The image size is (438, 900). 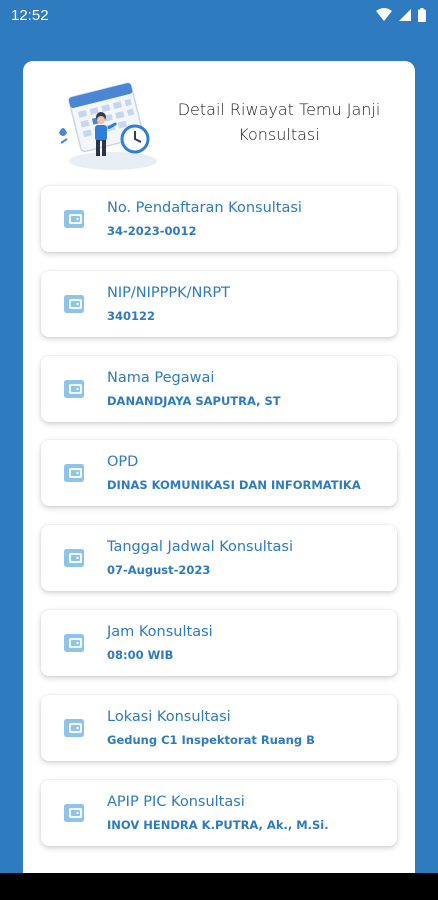 I want to click on detail-item: Tanggal Jadwal Konsultasi 07-August-2023, so click(x=219, y=558).